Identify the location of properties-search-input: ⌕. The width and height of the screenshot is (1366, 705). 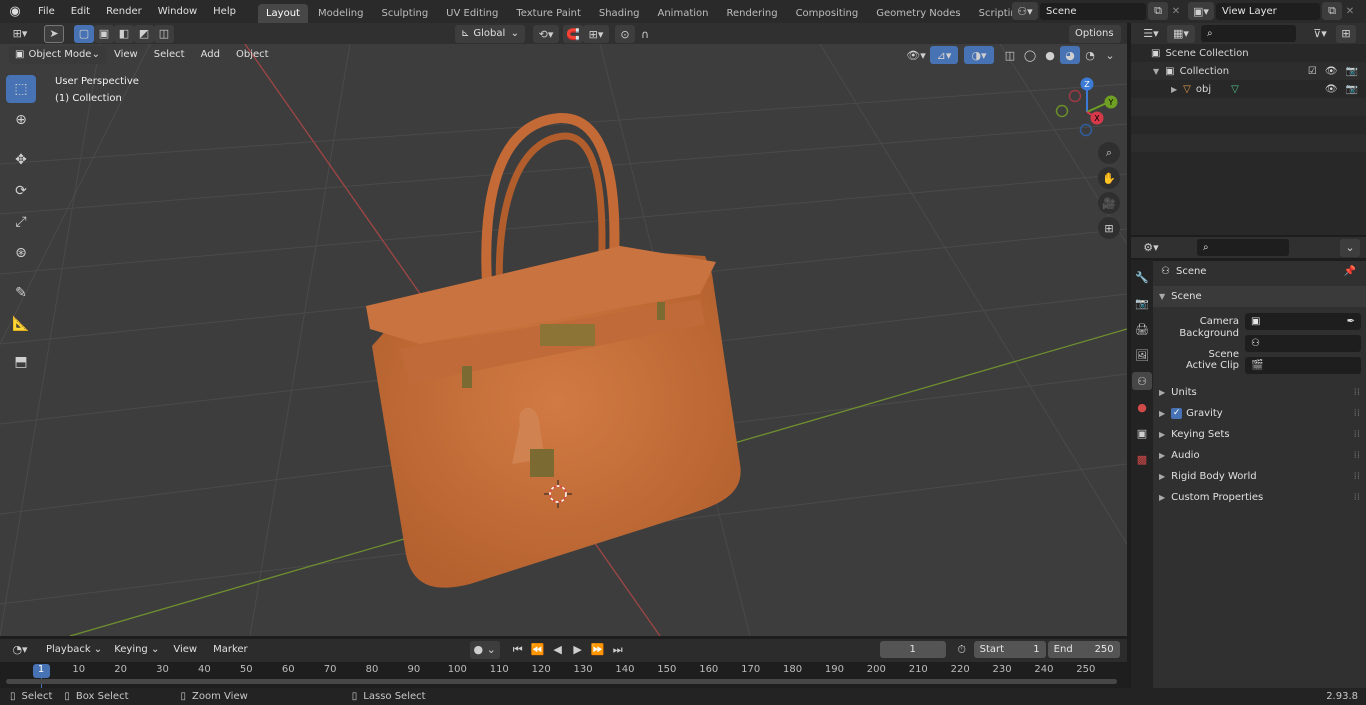
(1243, 247).